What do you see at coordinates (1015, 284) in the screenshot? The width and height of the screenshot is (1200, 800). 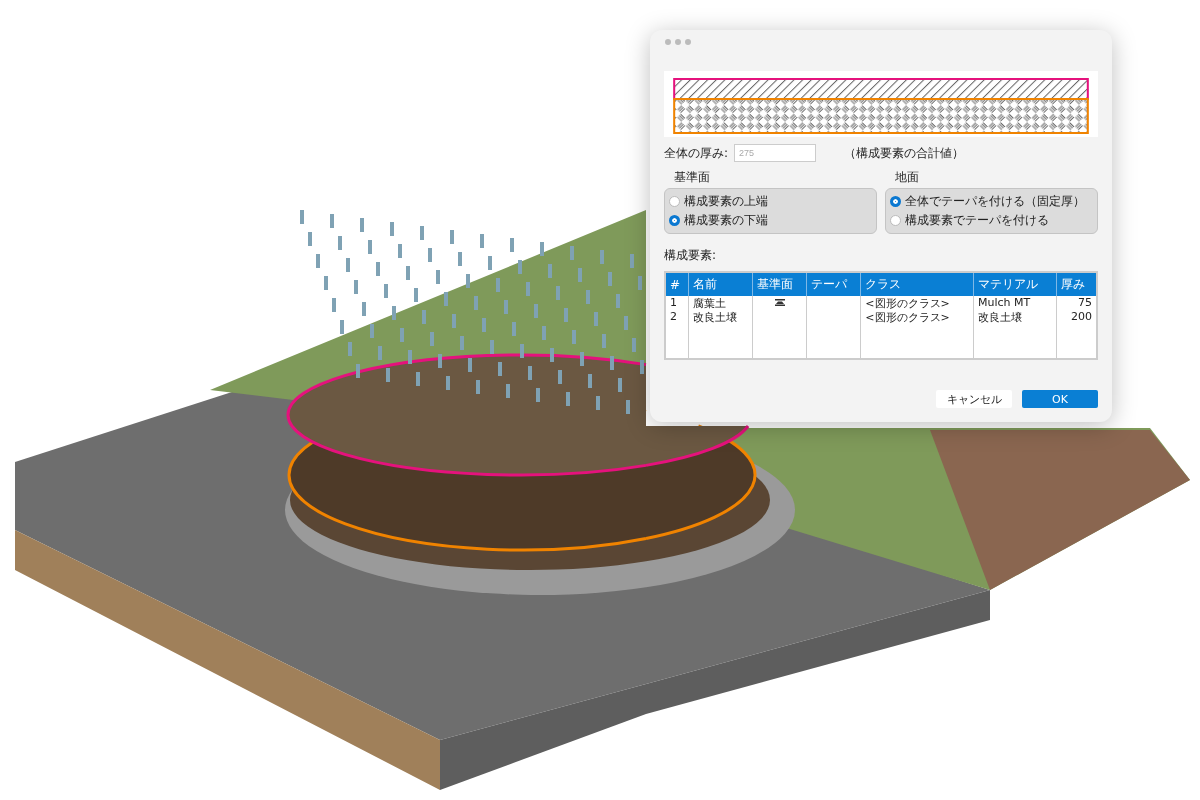 I see `column-header: マテリアル` at bounding box center [1015, 284].